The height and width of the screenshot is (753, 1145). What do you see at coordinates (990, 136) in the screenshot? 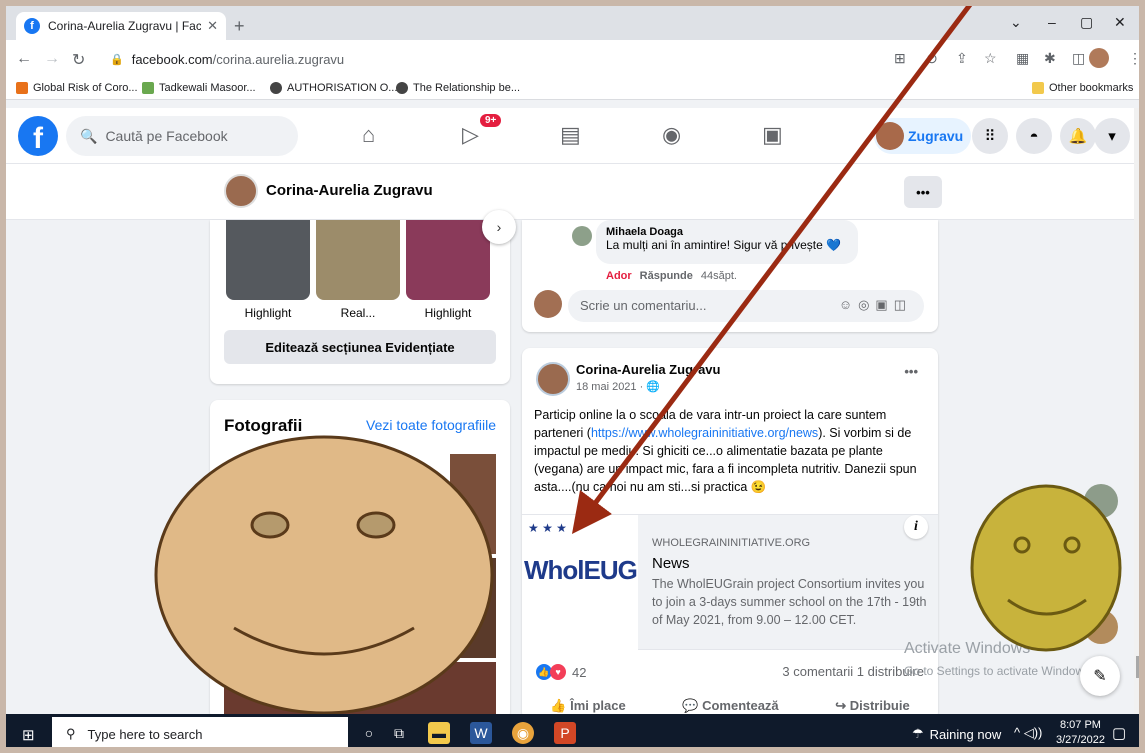
I see `menu-grid-icon: ⠿` at bounding box center [990, 136].